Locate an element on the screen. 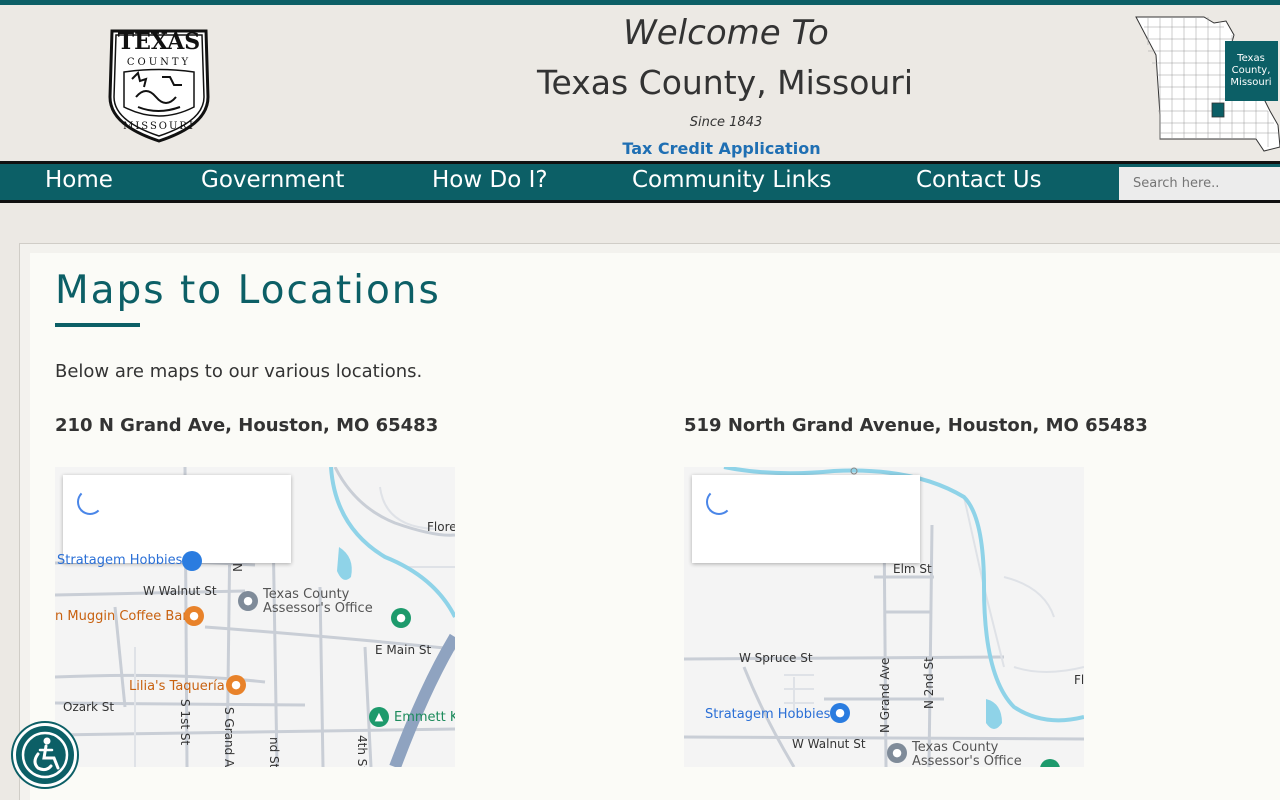 The image size is (1280, 800). map-2-label-grand: N Grand Ave is located at coordinates (885, 695).